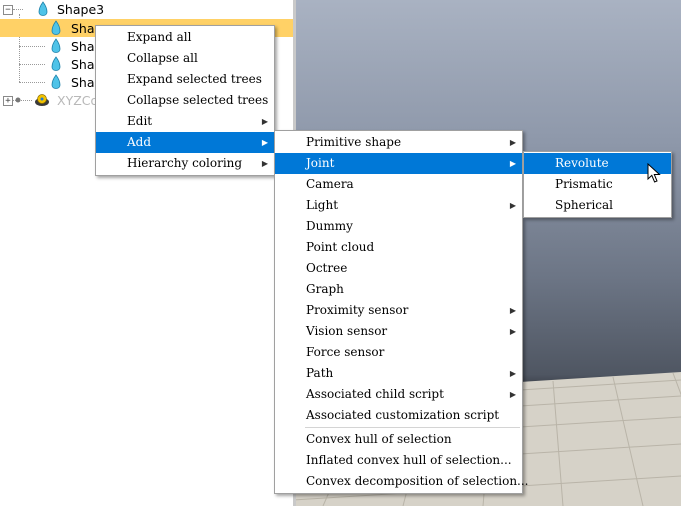  What do you see at coordinates (198, 100) in the screenshot?
I see `menu-item-label: Collapse selected trees` at bounding box center [198, 100].